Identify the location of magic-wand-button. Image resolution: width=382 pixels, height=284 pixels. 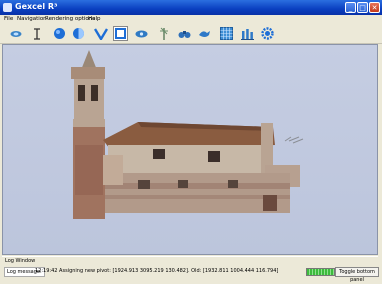
(163, 33).